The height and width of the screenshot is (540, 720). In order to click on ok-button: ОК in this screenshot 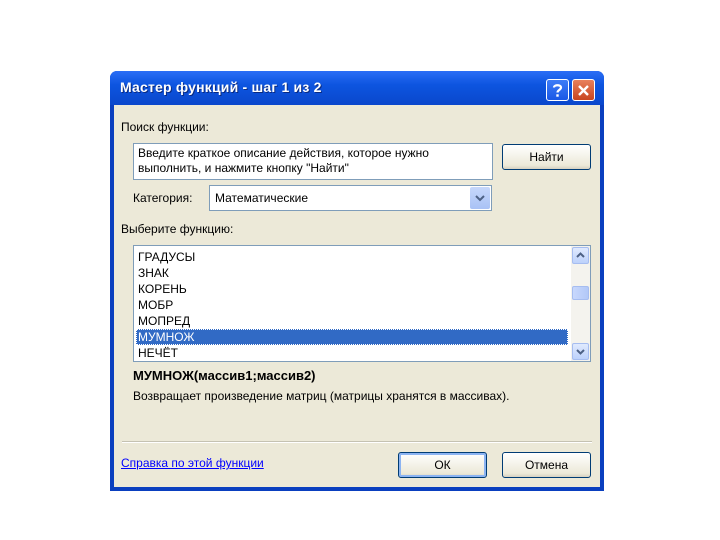, I will do `click(442, 465)`.